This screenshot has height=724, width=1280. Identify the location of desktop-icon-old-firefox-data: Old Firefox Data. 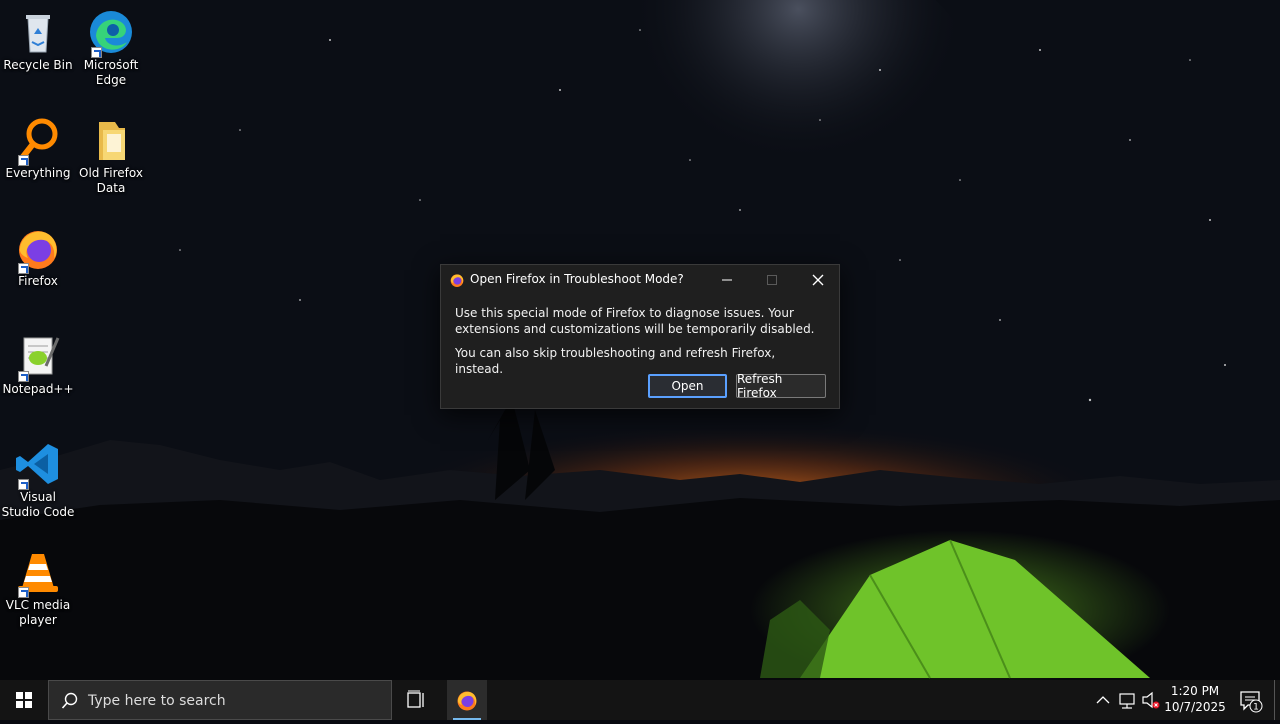
(111, 156).